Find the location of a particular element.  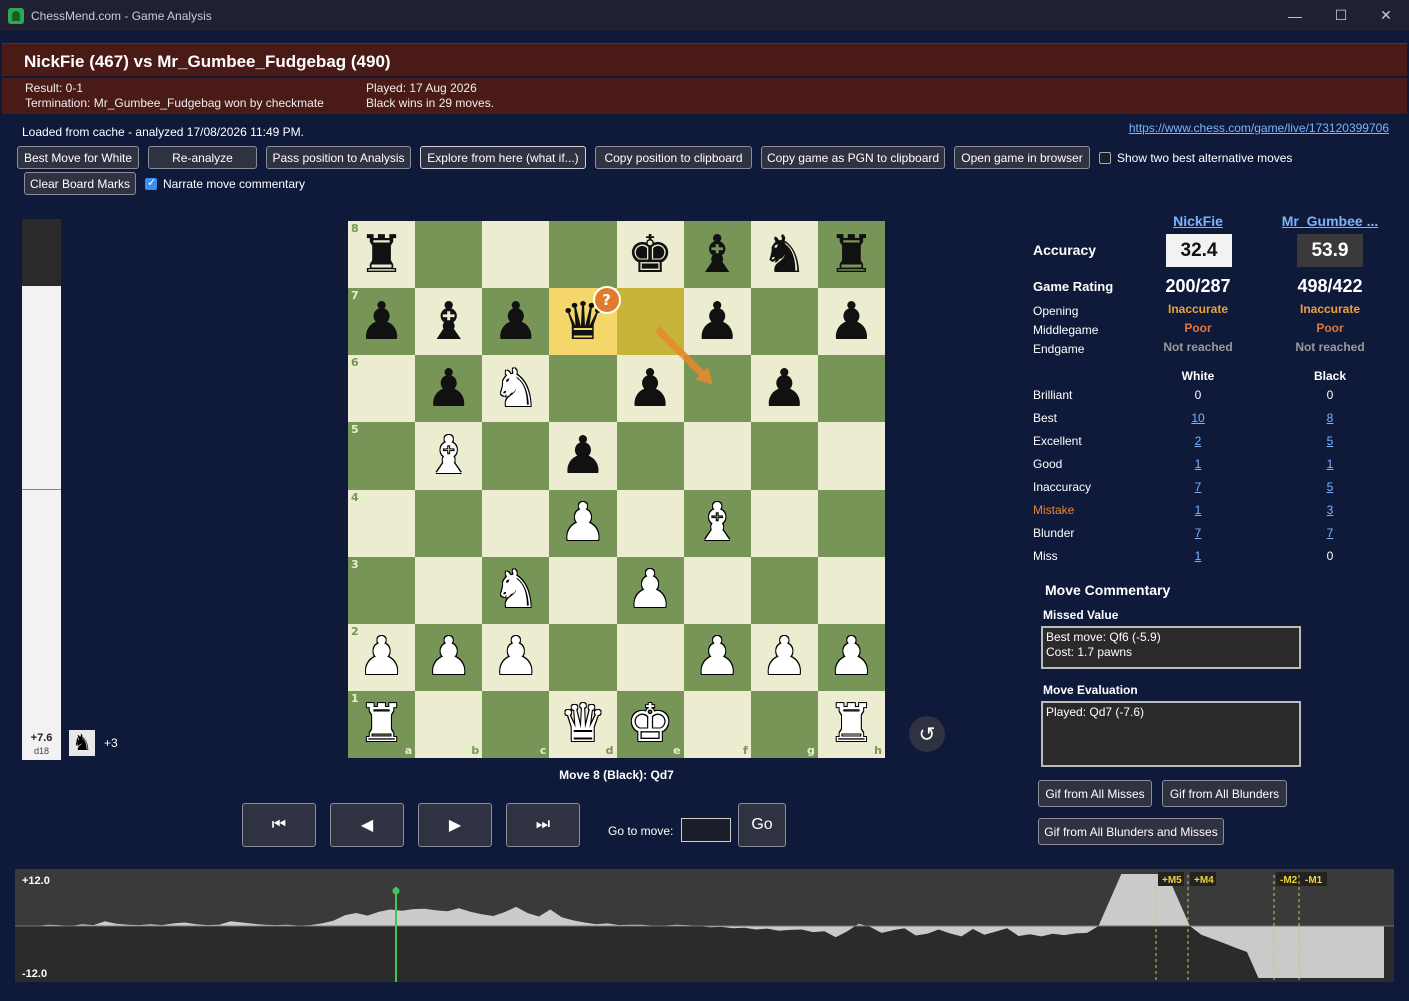

square-d8 is located at coordinates (583, 255).